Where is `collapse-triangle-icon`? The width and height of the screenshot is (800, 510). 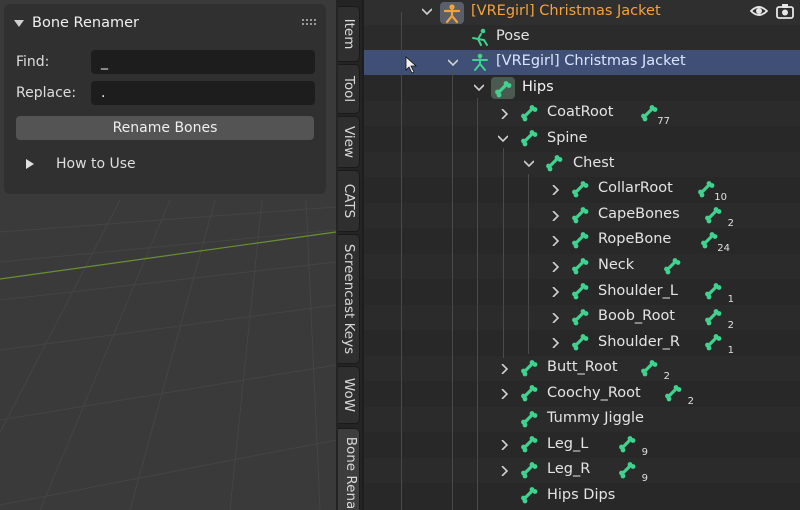
collapse-triangle-icon is located at coordinates (19, 23).